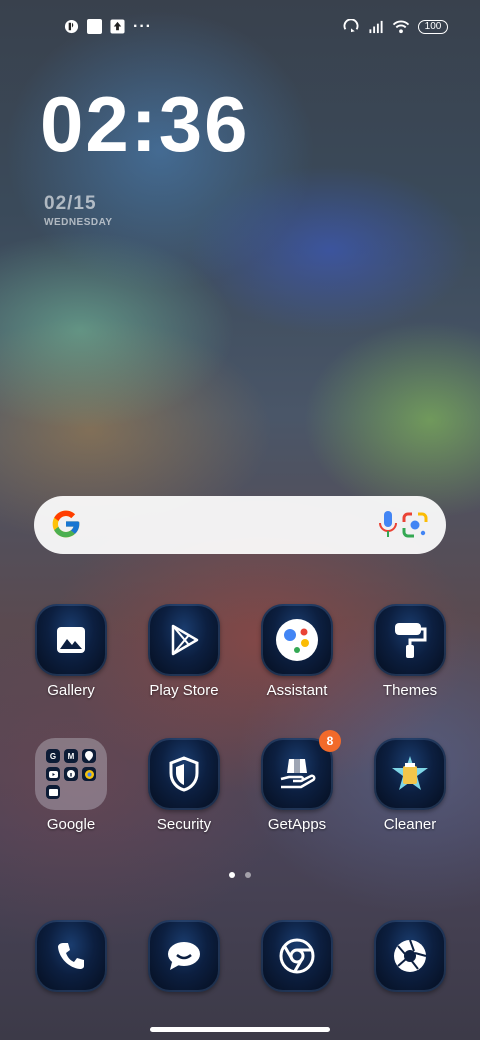 This screenshot has height=1040, width=480. What do you see at coordinates (240, 28) in the screenshot?
I see `status-bar: ··· 100` at bounding box center [240, 28].